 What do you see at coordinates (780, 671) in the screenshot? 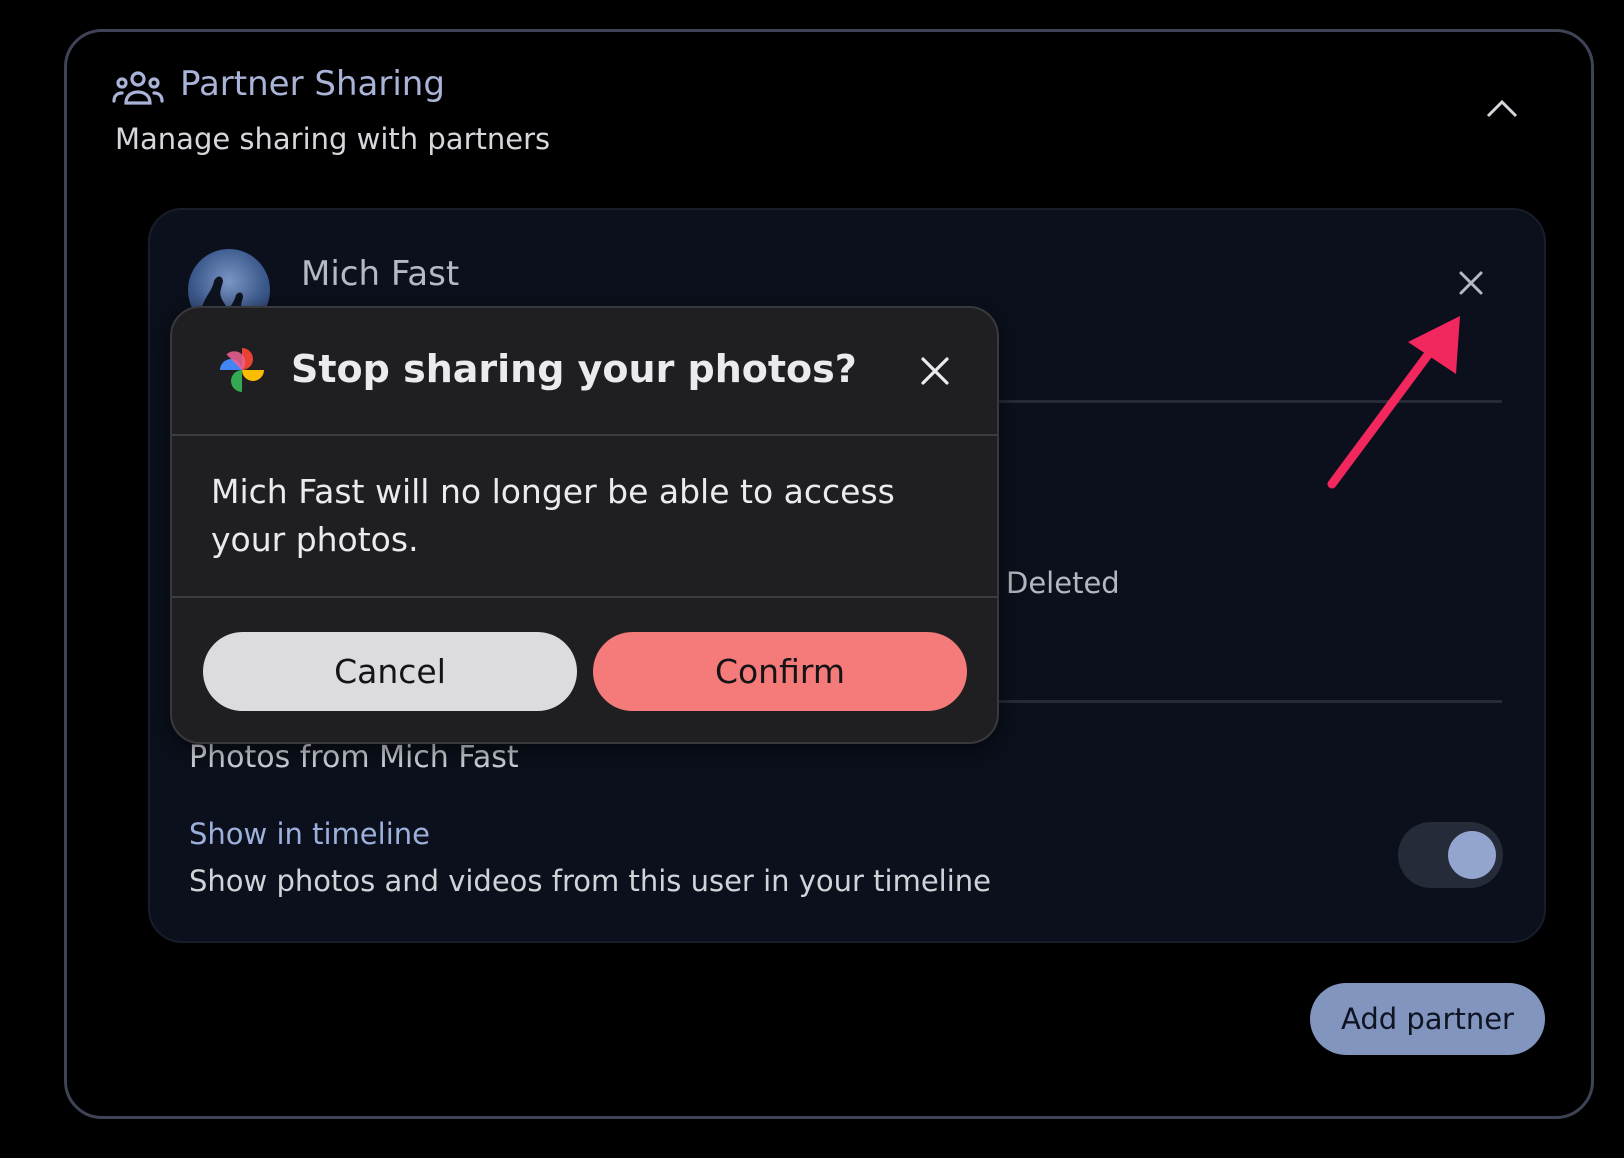
I see `confirm-button: Confirm` at bounding box center [780, 671].